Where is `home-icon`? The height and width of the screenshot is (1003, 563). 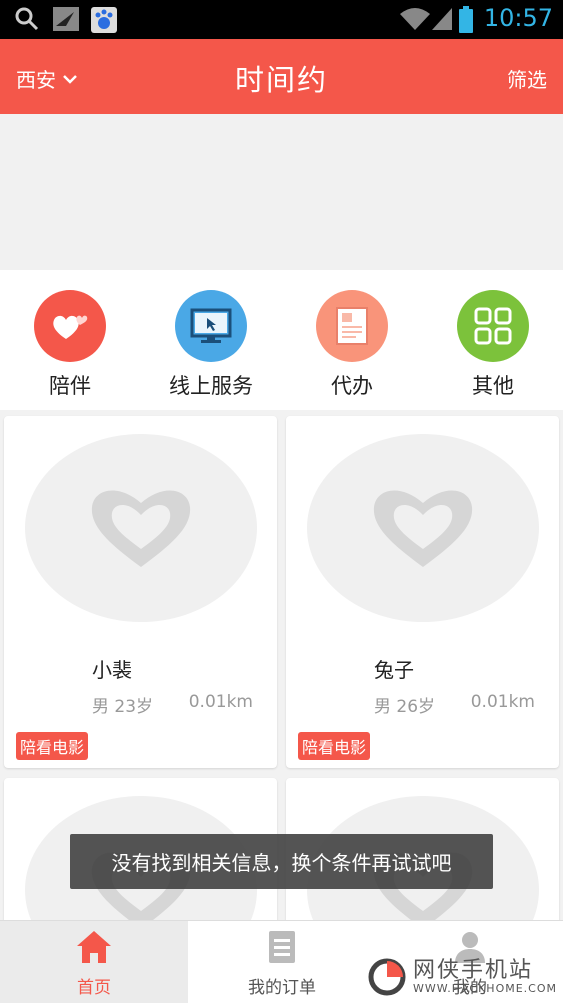
home-icon is located at coordinates (94, 947).